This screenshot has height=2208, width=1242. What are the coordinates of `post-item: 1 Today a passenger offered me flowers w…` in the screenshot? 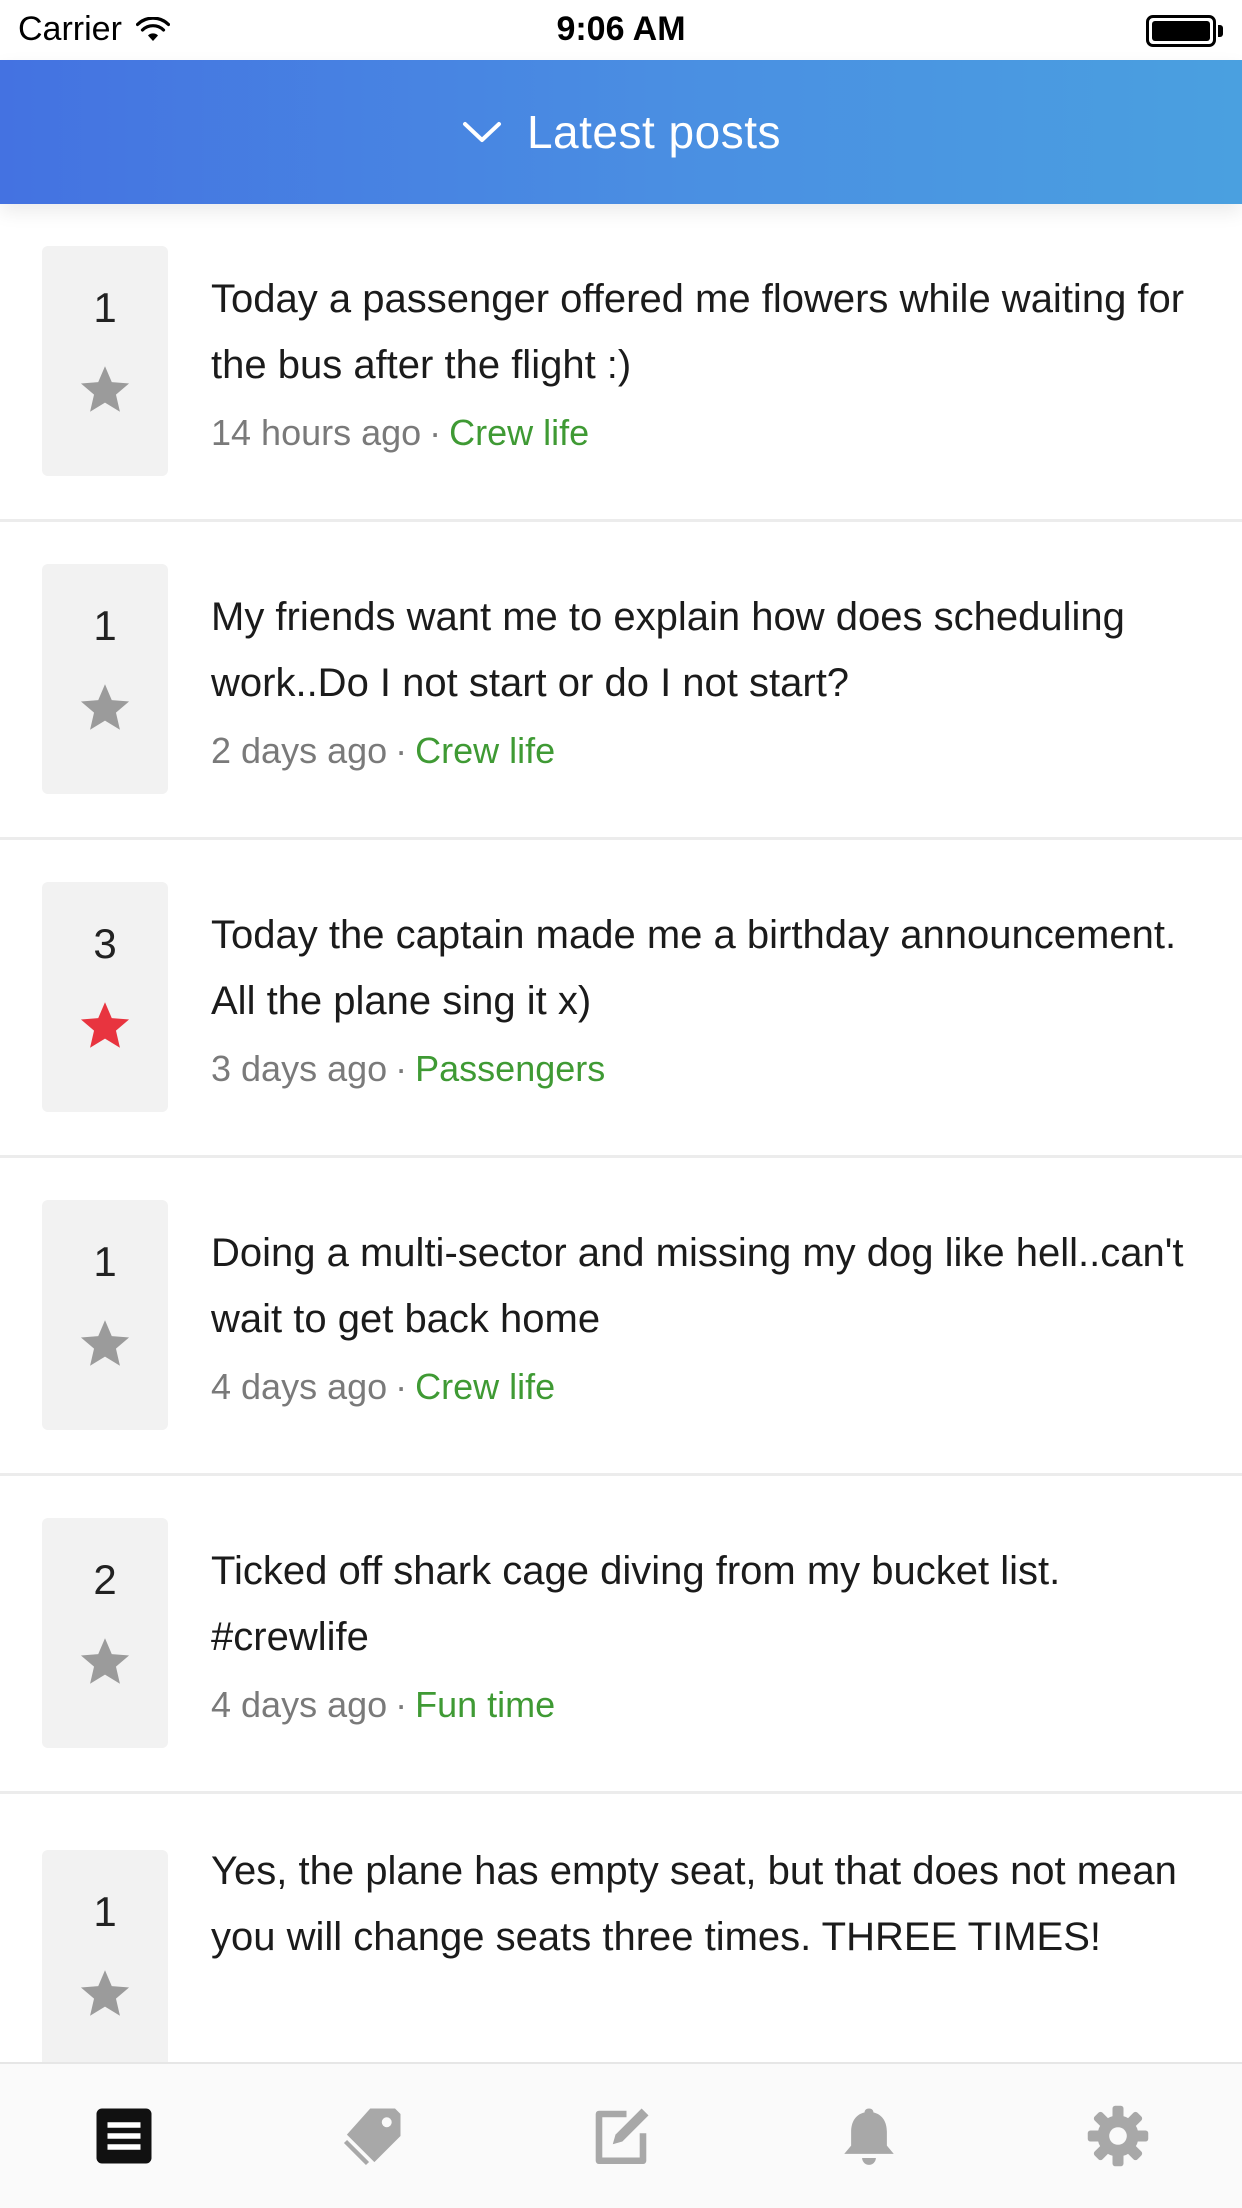 It's located at (621, 363).